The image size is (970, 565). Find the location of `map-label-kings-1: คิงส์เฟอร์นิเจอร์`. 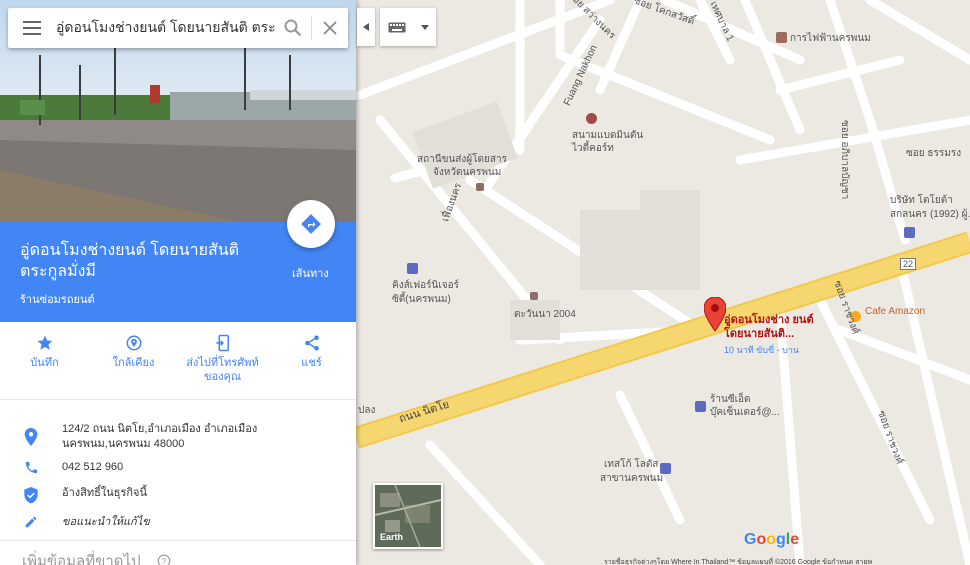

map-label-kings-1: คิงส์เฟอร์นิเจอร์ is located at coordinates (426, 285).